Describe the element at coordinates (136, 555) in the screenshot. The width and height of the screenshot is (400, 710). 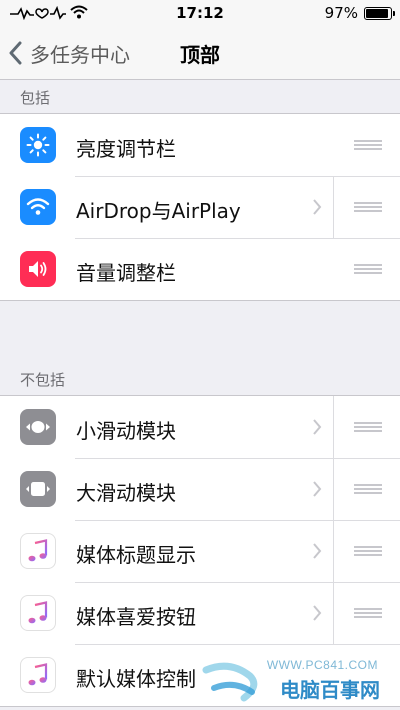
I see `list-item-label: 媒体标题显示` at that location.